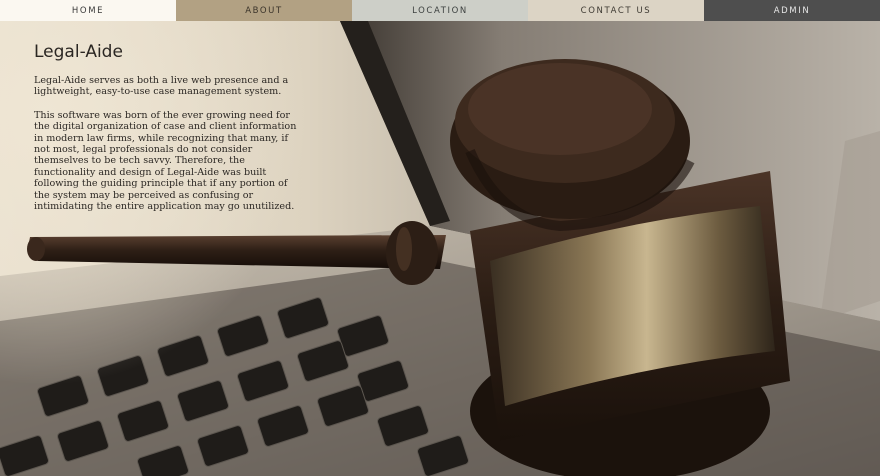 This screenshot has width=880, height=476. I want to click on top-nav: HOME ABOUT LOCATION CONTACT US ADMIN, so click(440, 10).